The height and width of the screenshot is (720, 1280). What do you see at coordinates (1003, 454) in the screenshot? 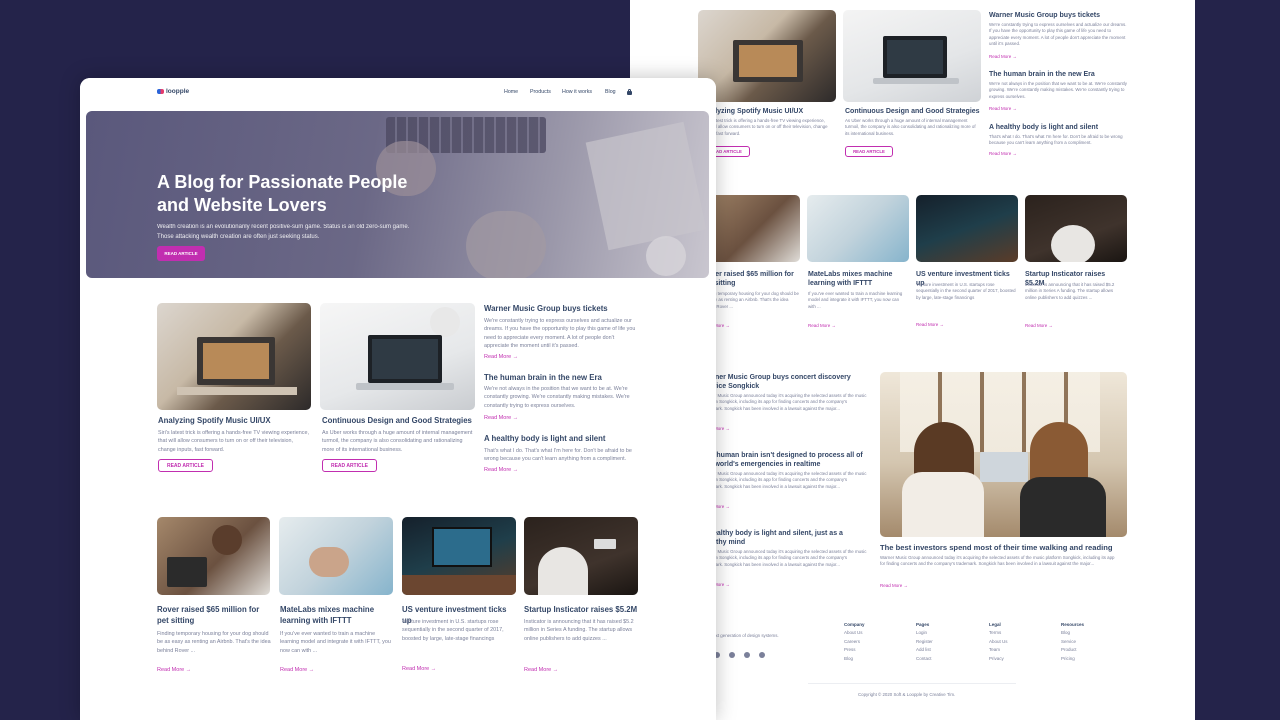
I see `feature-image-investors` at bounding box center [1003, 454].